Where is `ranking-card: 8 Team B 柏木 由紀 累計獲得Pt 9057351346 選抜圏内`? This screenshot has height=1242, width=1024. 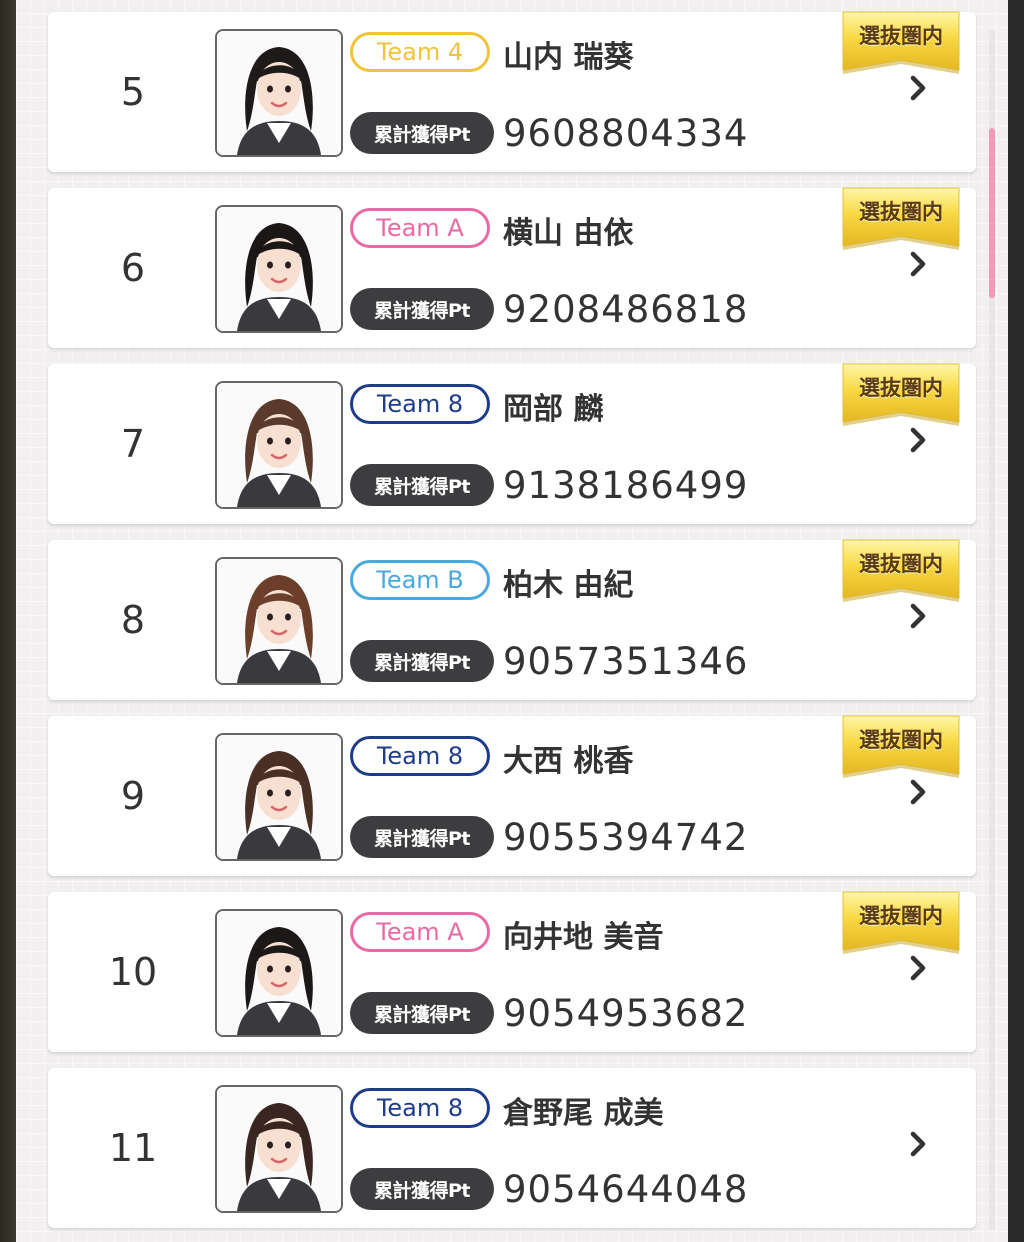
ranking-card: 8 Team B 柏木 由紀 累計獲得Pt 9057351346 選抜圏内 is located at coordinates (512, 619).